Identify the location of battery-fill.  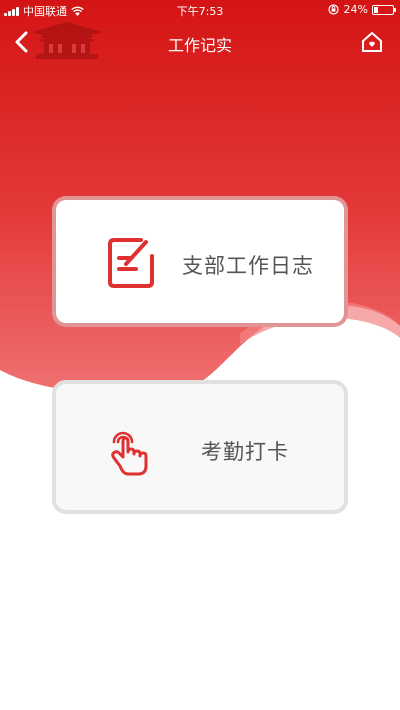
(376, 9).